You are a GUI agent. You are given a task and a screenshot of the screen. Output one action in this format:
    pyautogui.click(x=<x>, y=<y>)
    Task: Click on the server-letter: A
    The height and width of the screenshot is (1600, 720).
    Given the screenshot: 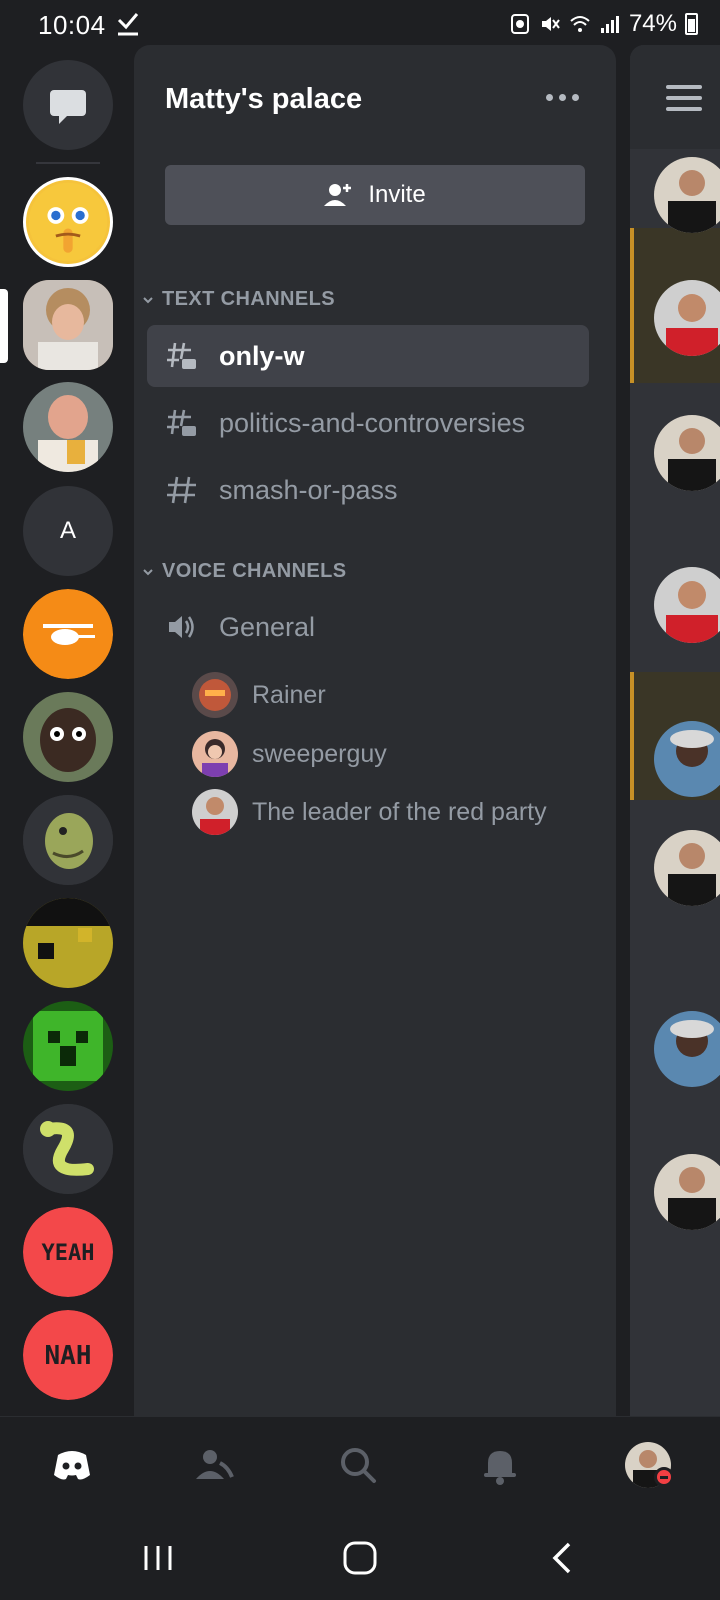 What is the action you would take?
    pyautogui.click(x=67, y=530)
    